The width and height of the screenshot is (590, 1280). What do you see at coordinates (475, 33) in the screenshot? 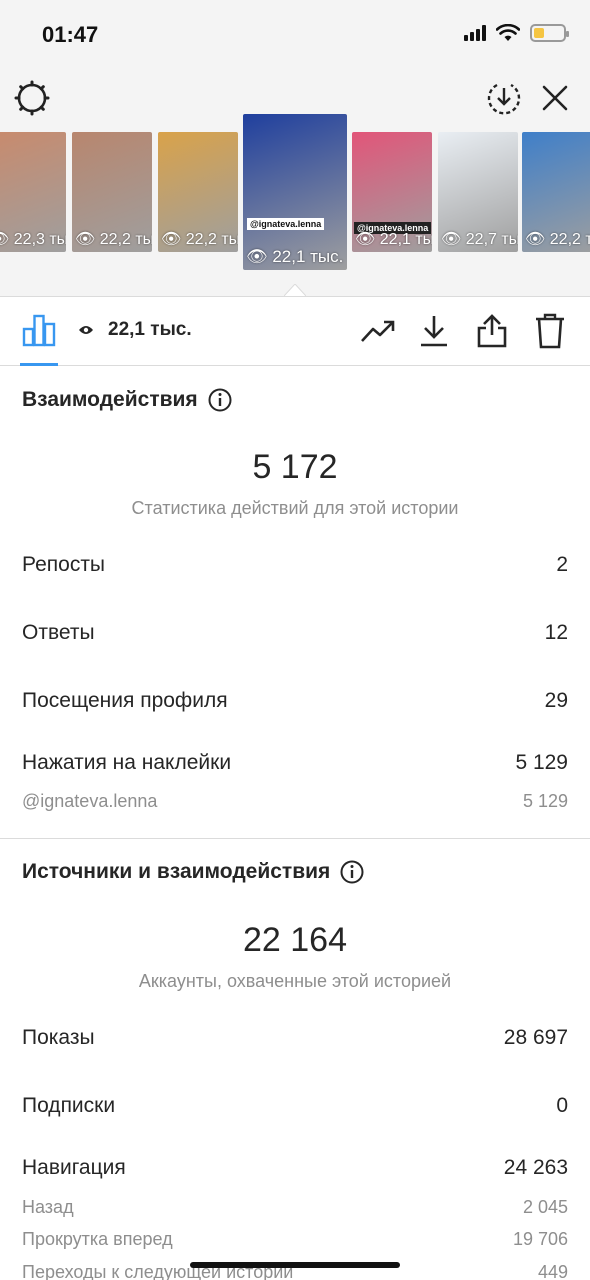
I see `cellular-signal-icon` at bounding box center [475, 33].